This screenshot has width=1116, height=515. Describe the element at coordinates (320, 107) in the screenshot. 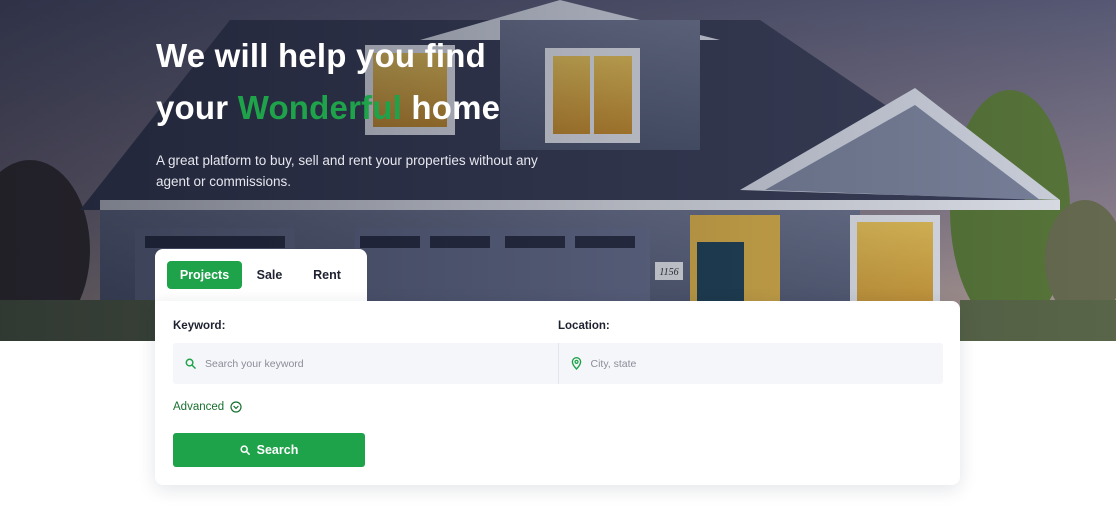

I see `headline-accent: Wonderful` at that location.